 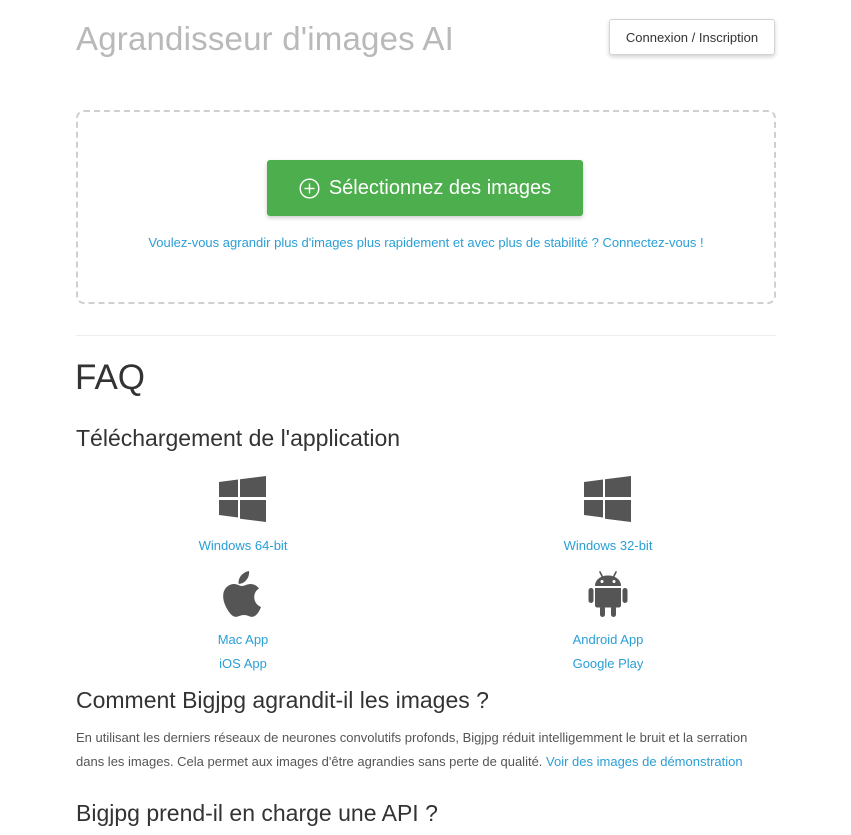 What do you see at coordinates (608, 545) in the screenshot?
I see `windows-32-link: Windows 32-bit` at bounding box center [608, 545].